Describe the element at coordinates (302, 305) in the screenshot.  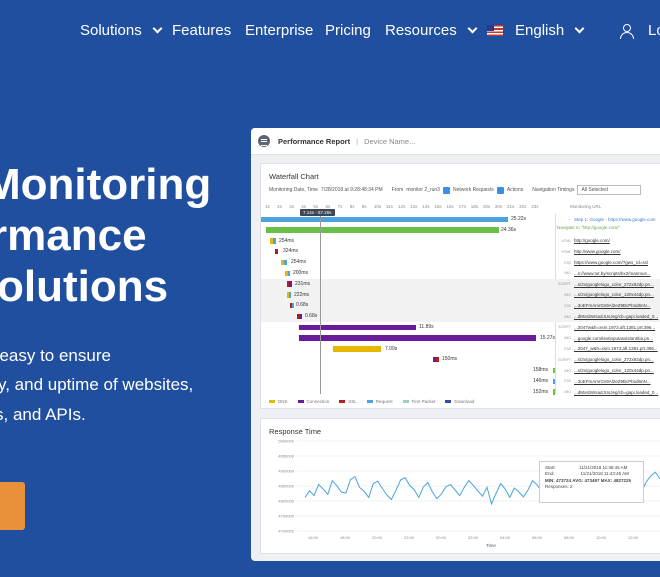
I see `bar-duration-label: 0.68s` at that location.